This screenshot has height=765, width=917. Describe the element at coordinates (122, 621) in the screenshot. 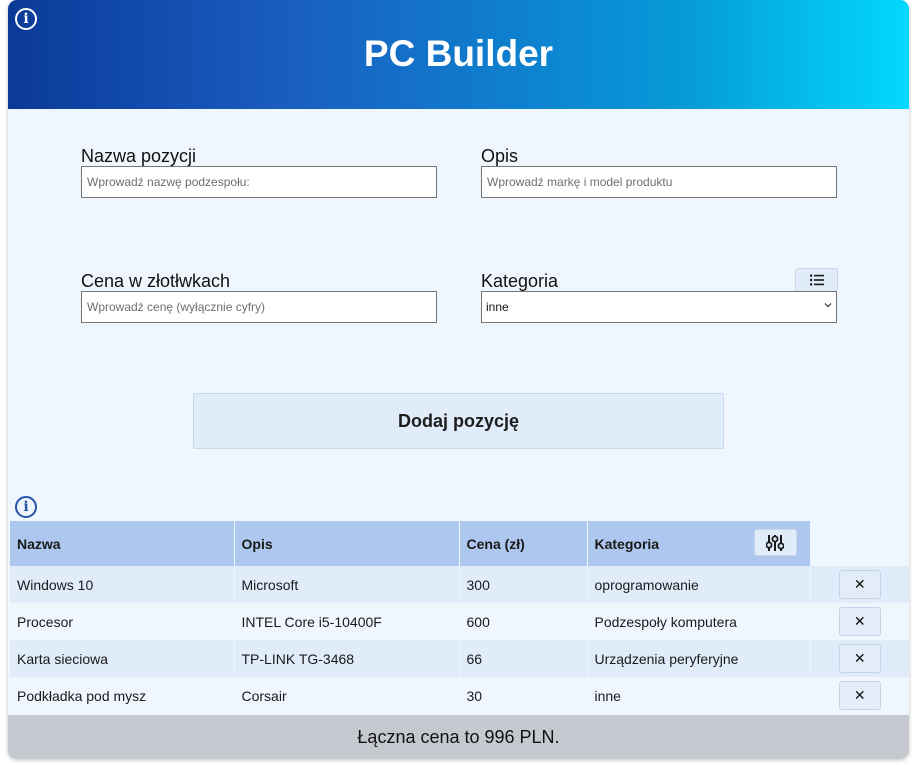

I see `cell-name: Procesor` at that location.